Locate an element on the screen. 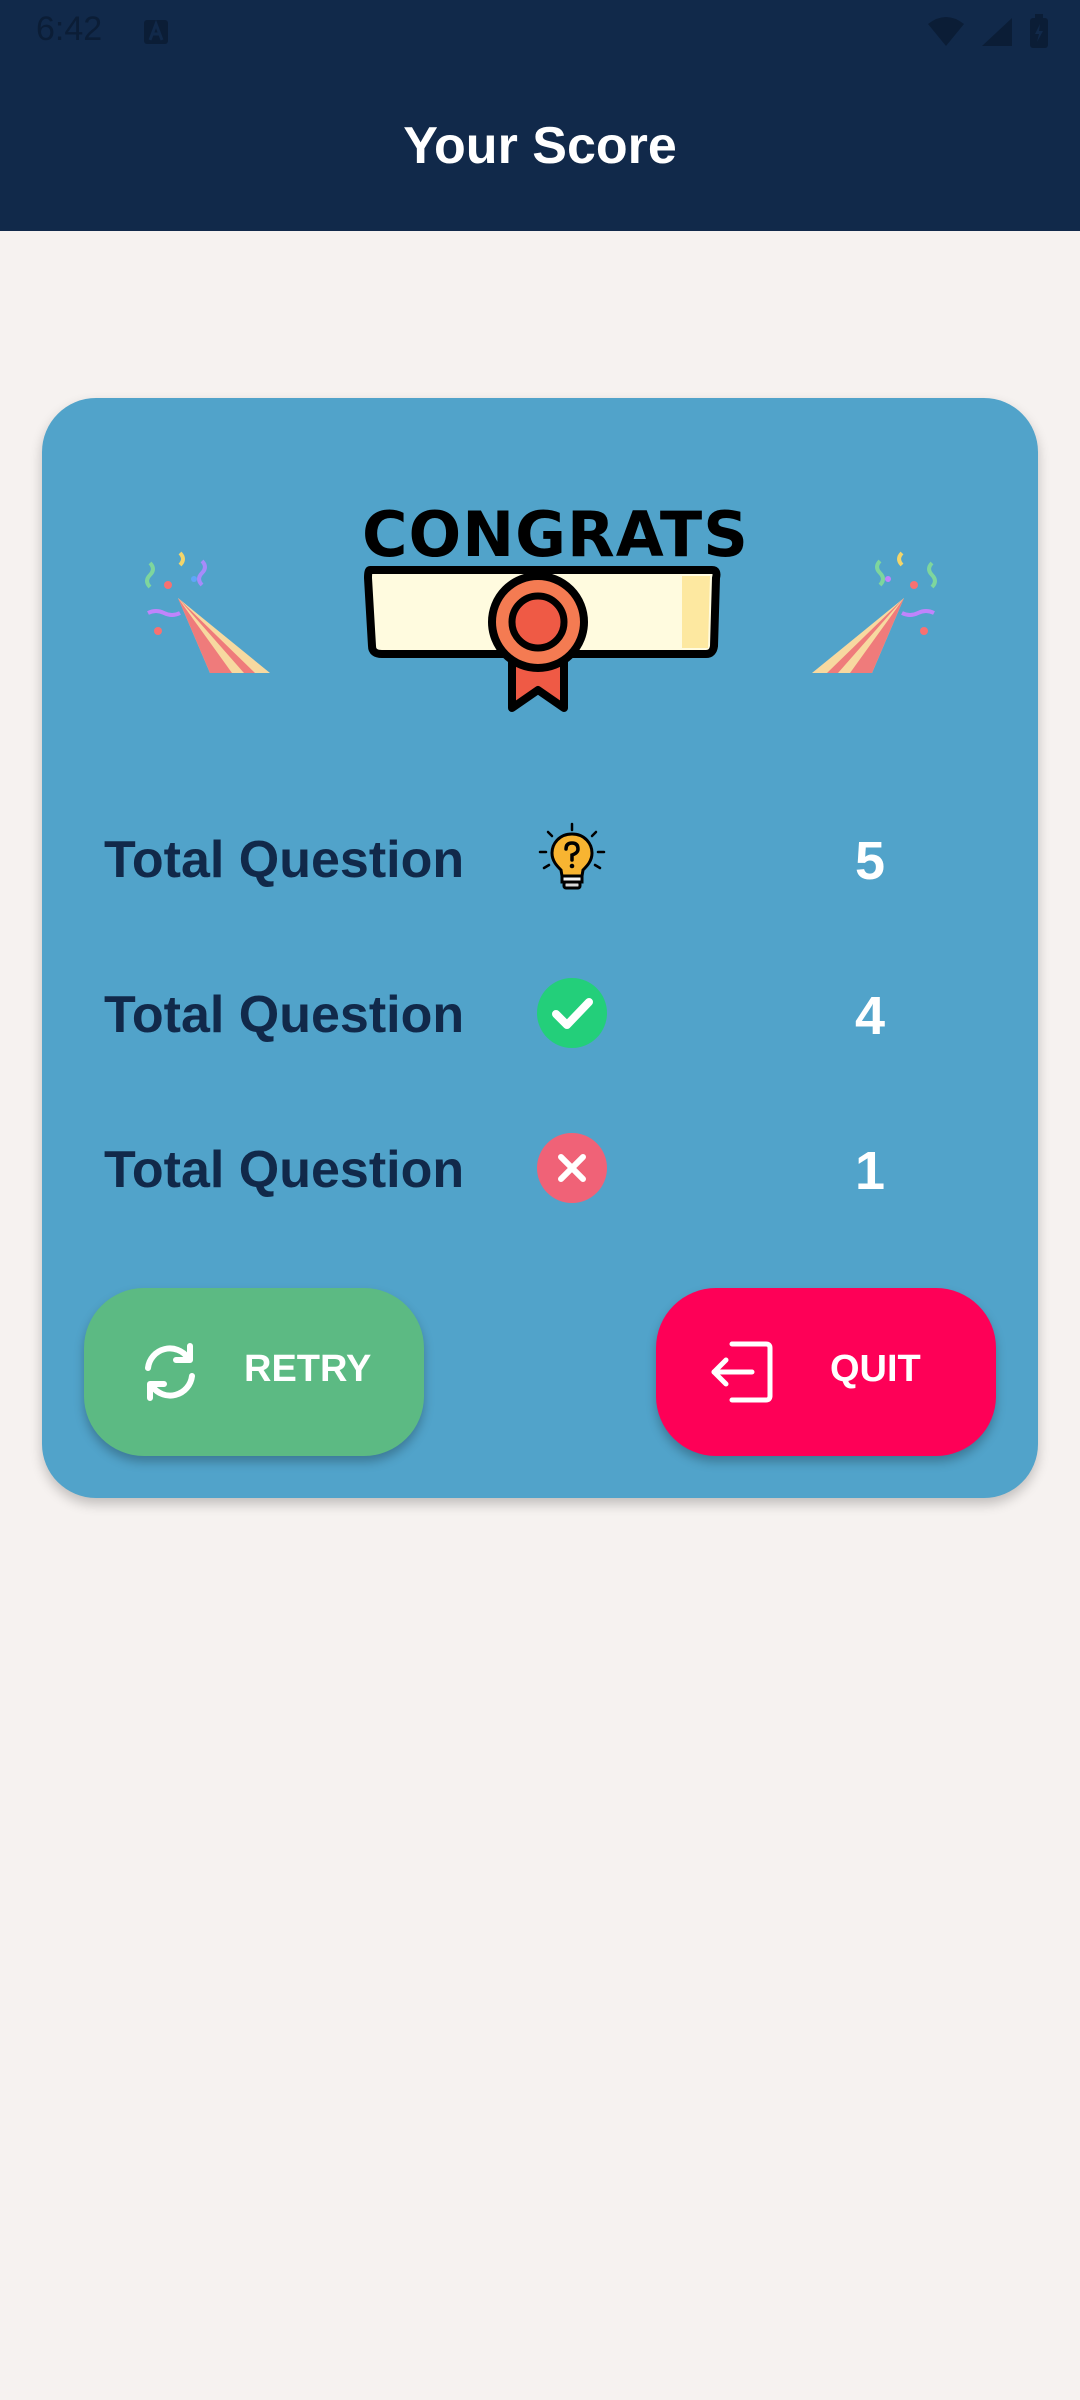 The height and width of the screenshot is (2400, 1080). wifi-icon is located at coordinates (946, 31).